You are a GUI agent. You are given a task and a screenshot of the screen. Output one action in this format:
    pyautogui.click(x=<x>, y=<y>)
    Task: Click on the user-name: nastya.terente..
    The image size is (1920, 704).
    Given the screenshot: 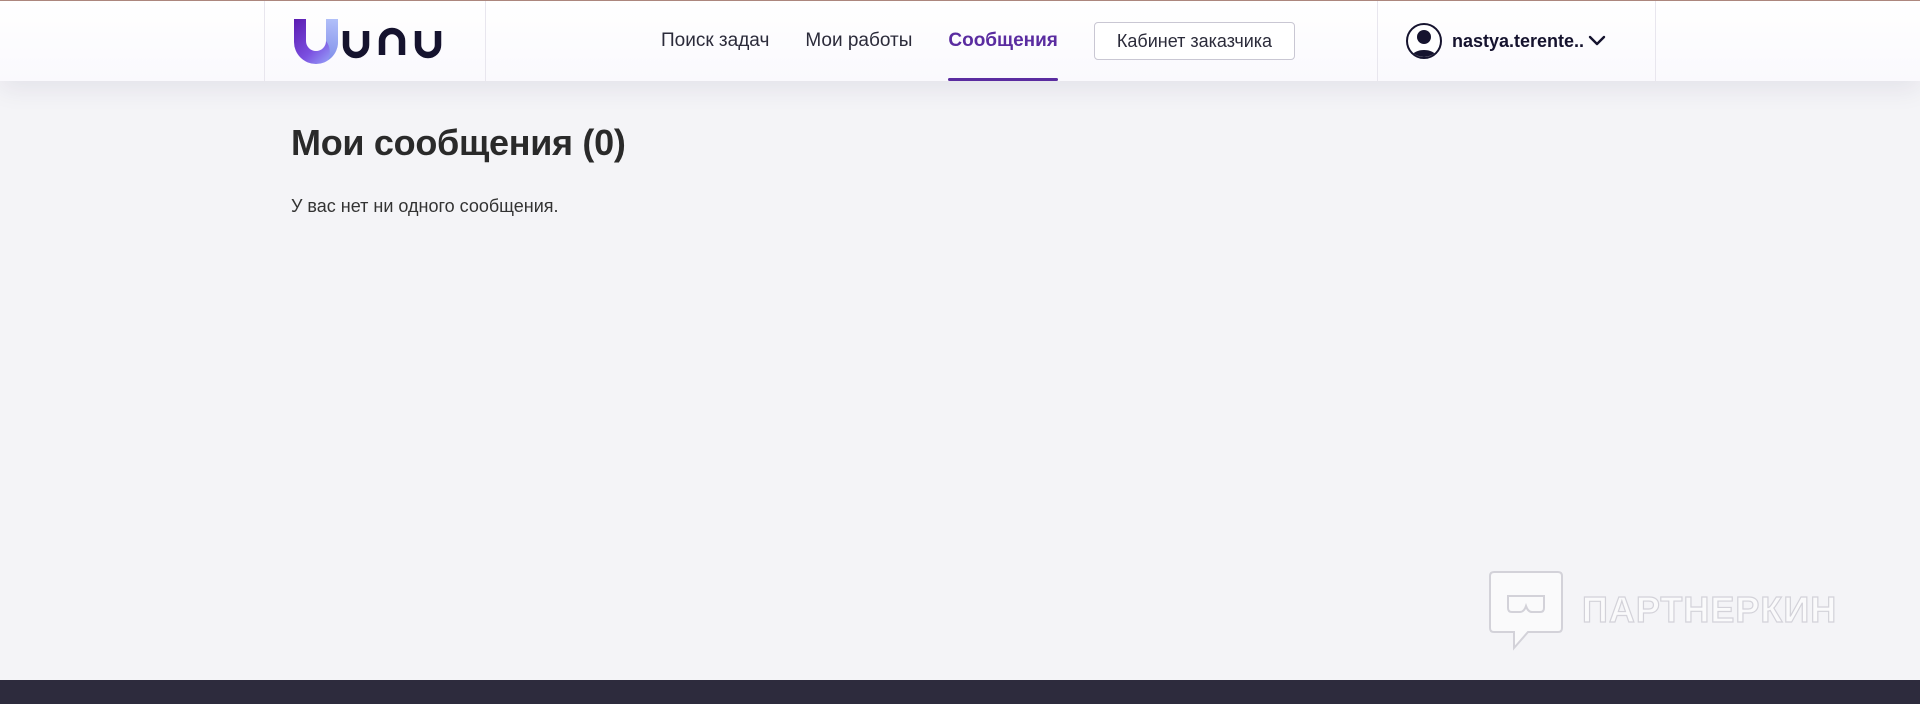 What is the action you would take?
    pyautogui.click(x=1518, y=40)
    